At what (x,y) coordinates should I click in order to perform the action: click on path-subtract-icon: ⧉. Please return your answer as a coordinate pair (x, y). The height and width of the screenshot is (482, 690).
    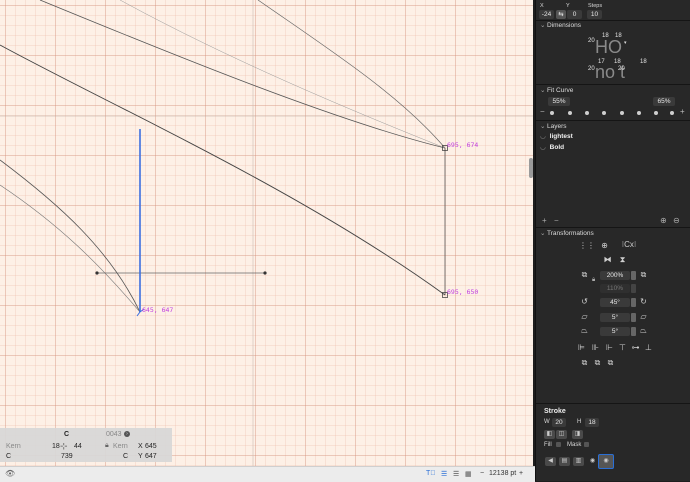
    Looking at the image, I should click on (597, 362).